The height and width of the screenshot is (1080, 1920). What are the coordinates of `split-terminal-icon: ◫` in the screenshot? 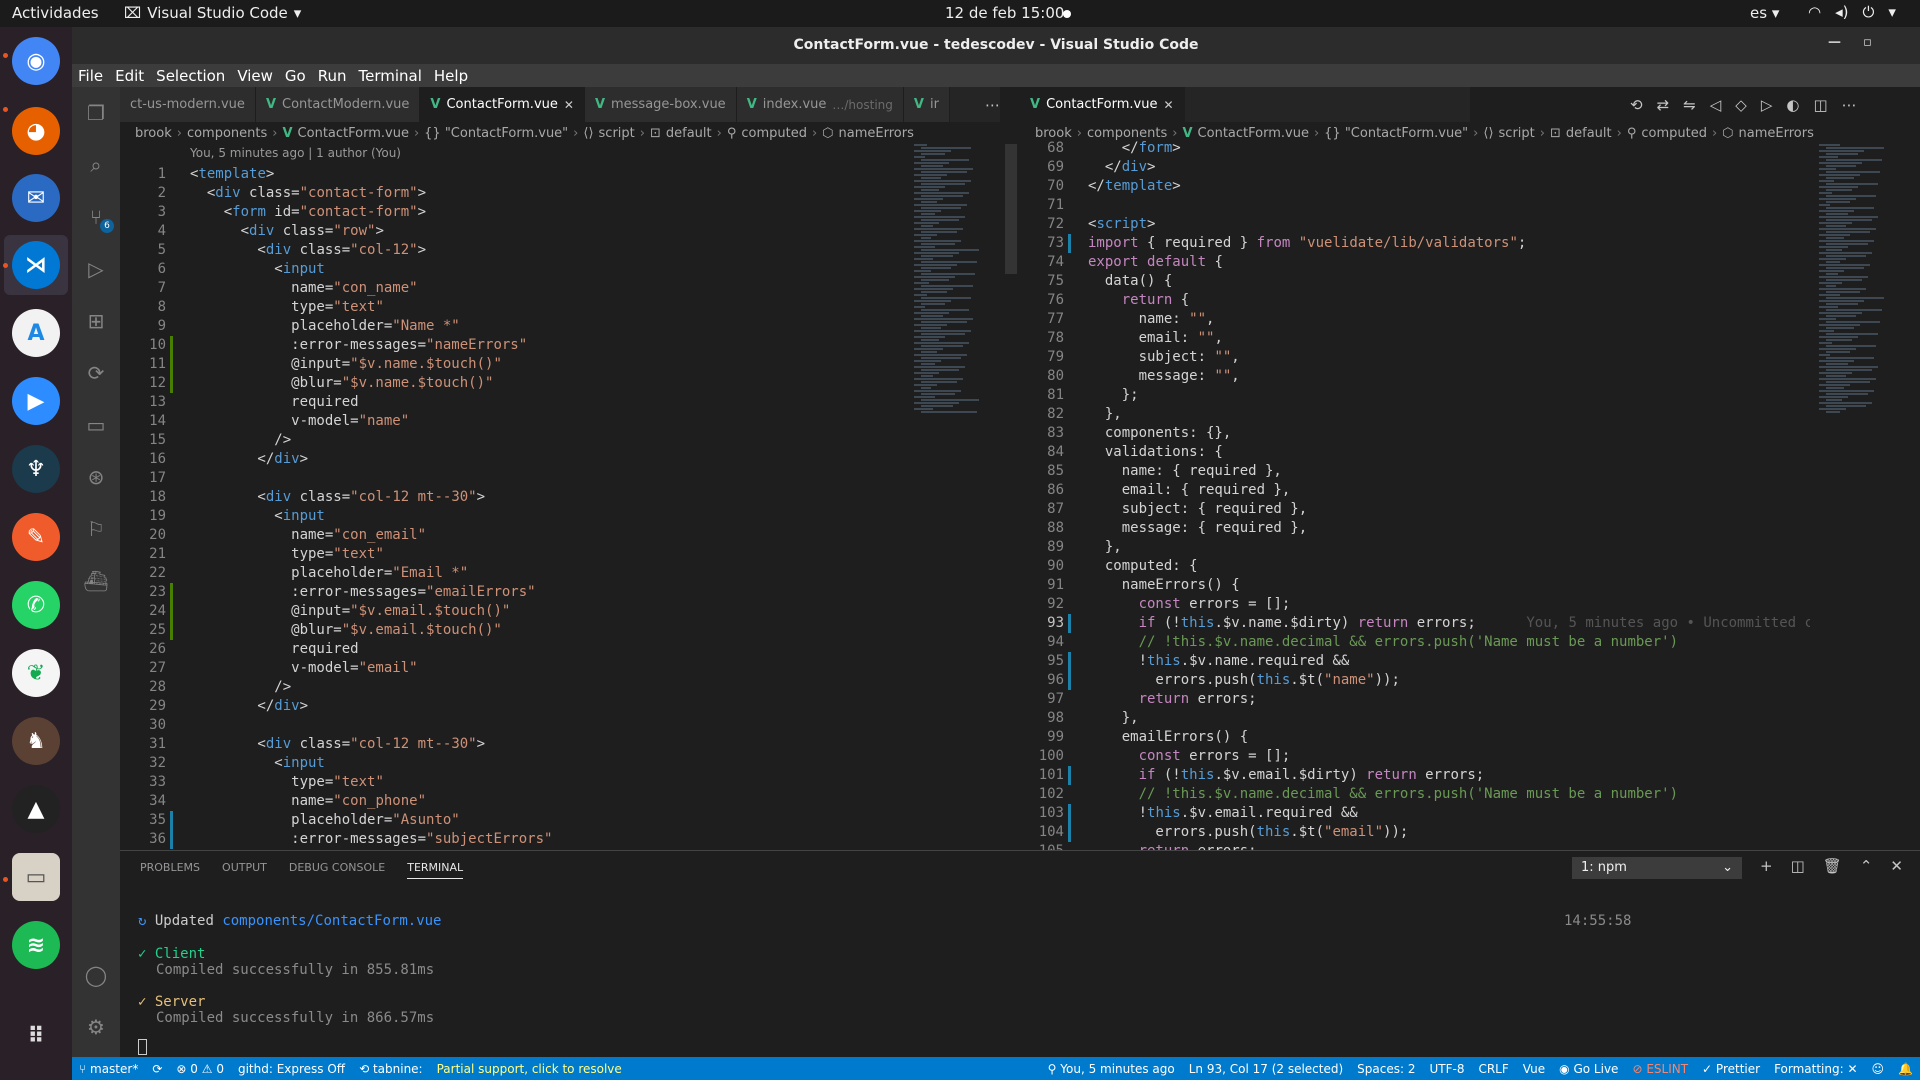 It's located at (1798, 866).